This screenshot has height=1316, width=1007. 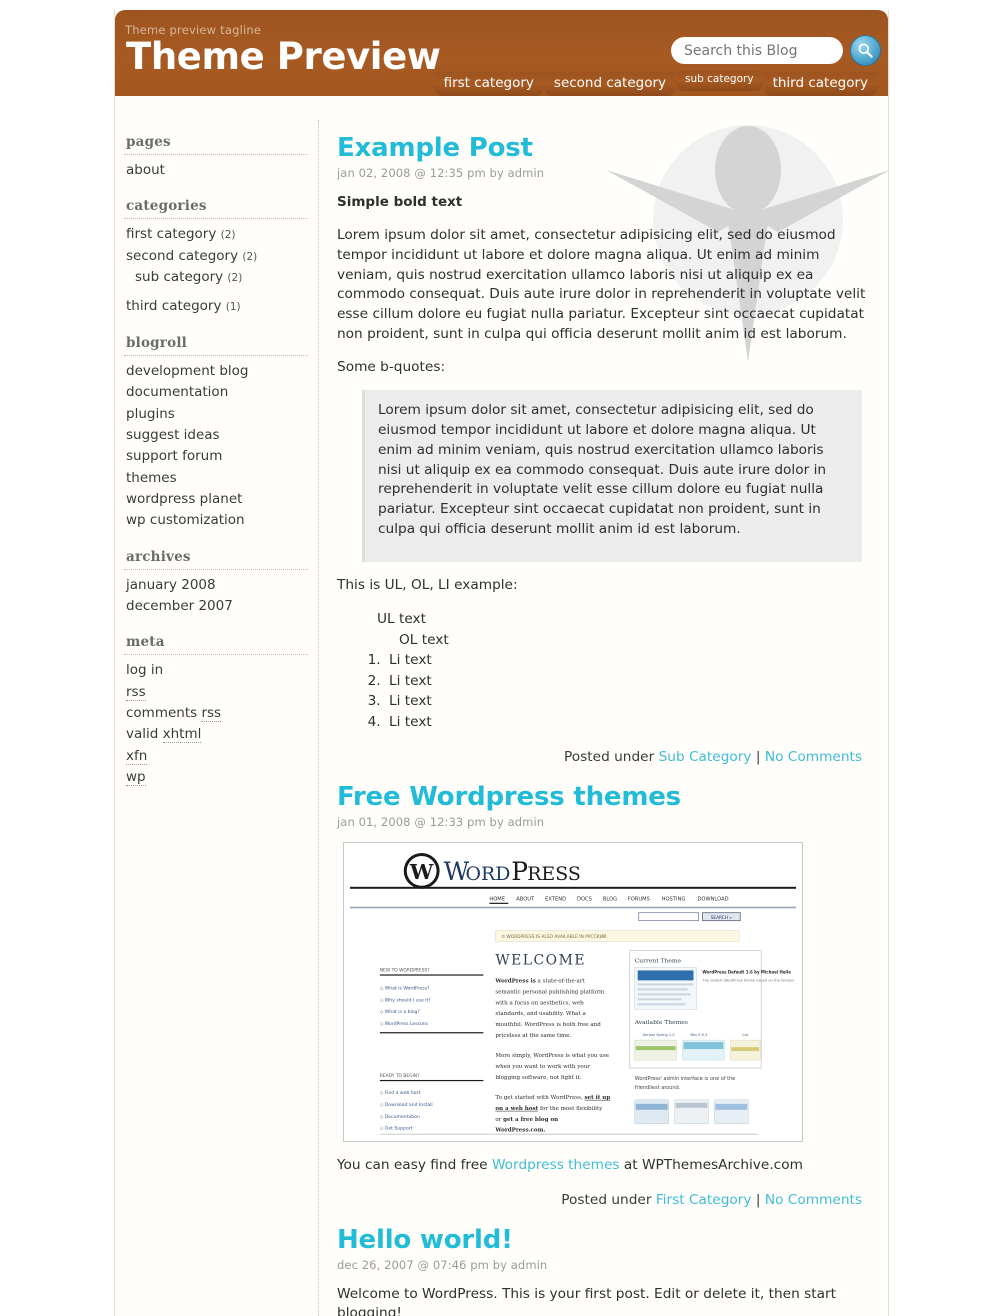 I want to click on svg-text:mouthful. WordPress is both fr: mouthful. WordPress is both free and, so click(x=548, y=1025).